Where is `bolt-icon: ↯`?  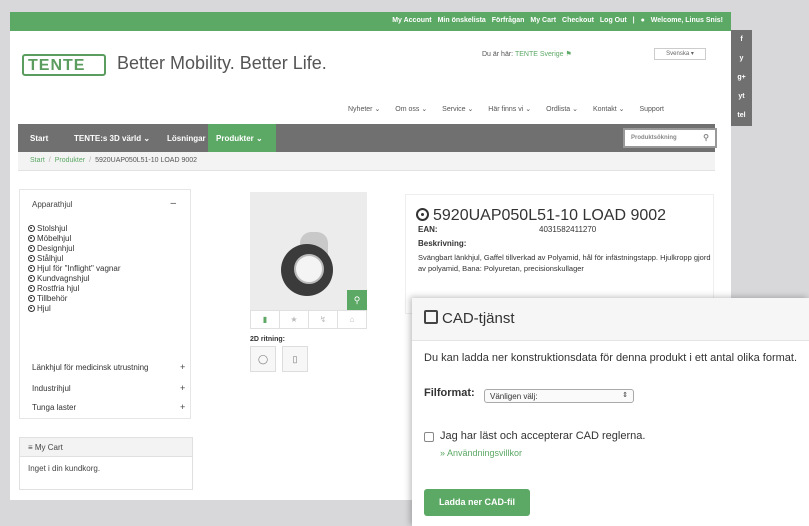
bolt-icon: ↯ is located at coordinates (323, 319).